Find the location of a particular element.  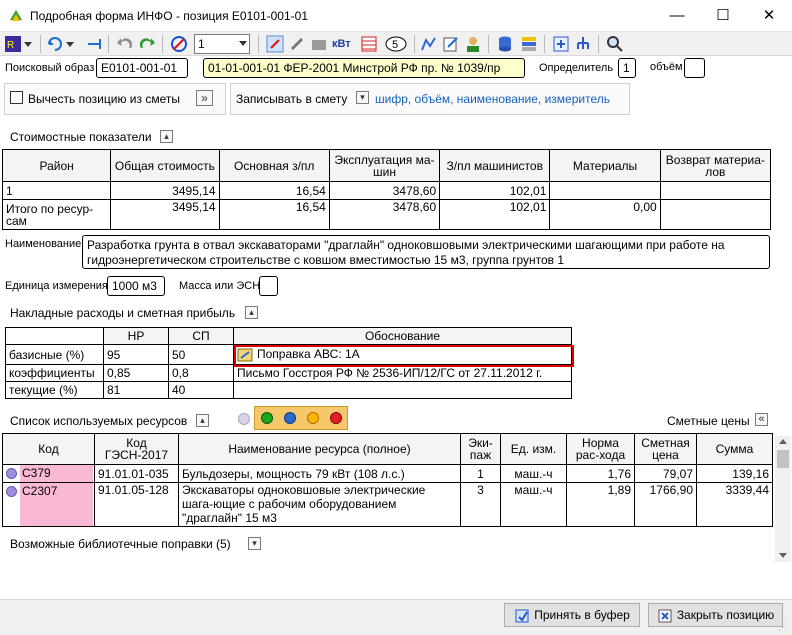

determinant-label: Определитель is located at coordinates (576, 68).